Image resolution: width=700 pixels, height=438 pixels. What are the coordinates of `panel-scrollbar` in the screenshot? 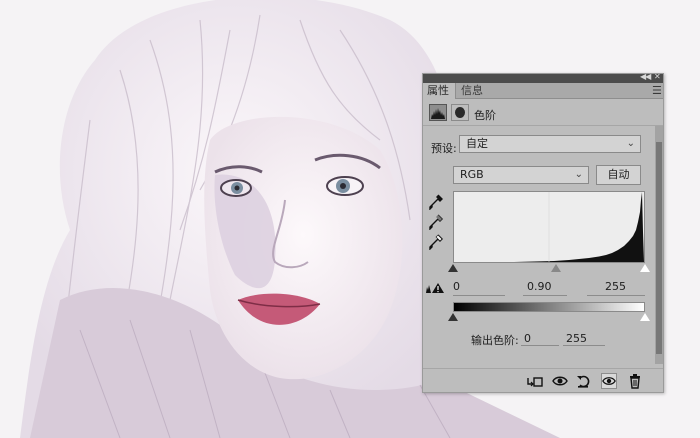 It's located at (659, 245).